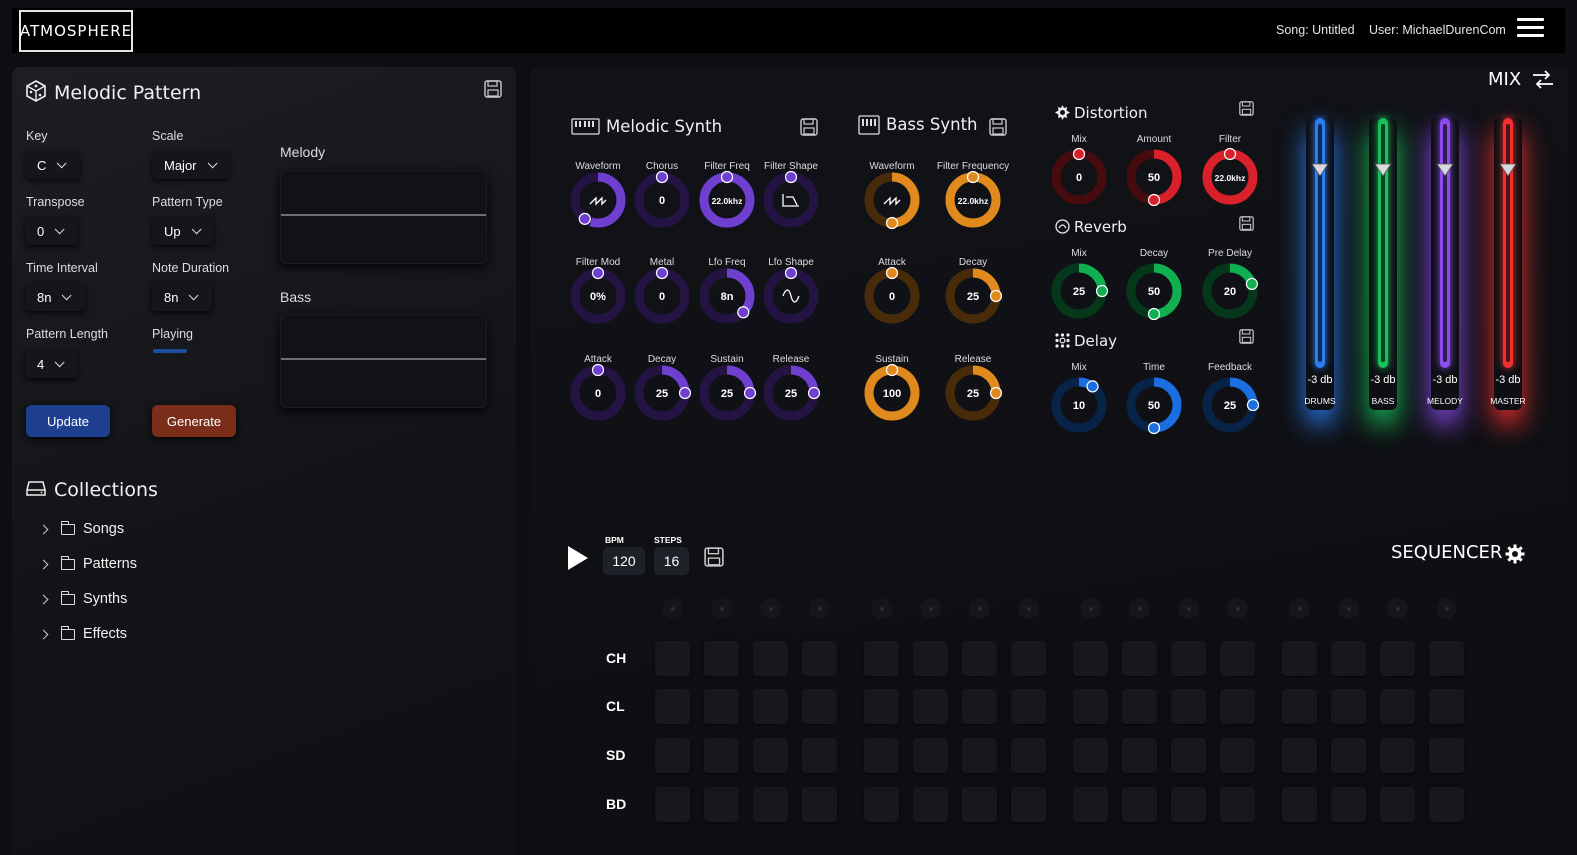 The height and width of the screenshot is (855, 1577). What do you see at coordinates (973, 296) in the screenshot?
I see `decay-knob: 25` at bounding box center [973, 296].